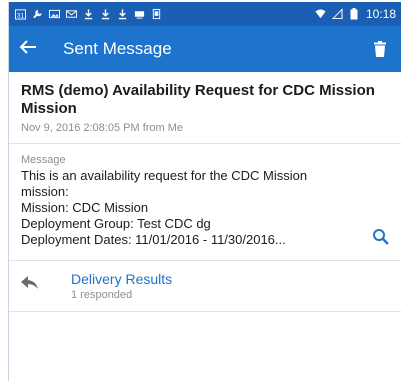  What do you see at coordinates (32, 287) in the screenshot?
I see `reply-arrow-icon` at bounding box center [32, 287].